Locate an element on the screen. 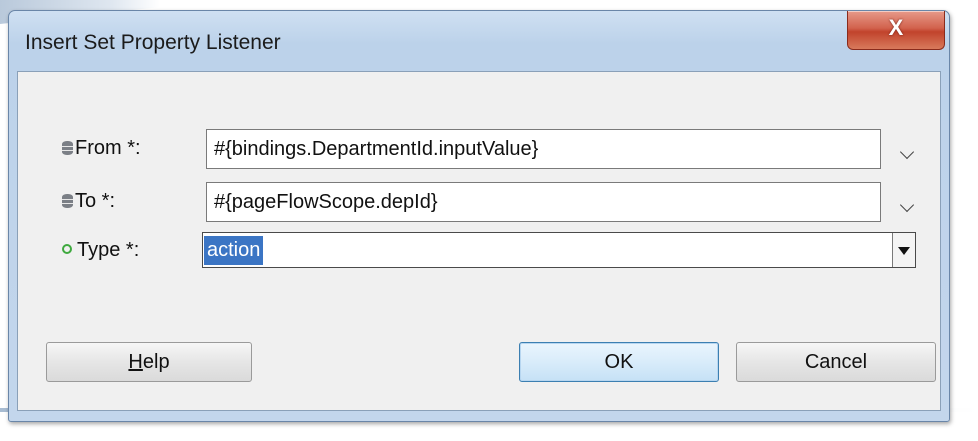  dropdown-arrow-icon is located at coordinates (903, 250).